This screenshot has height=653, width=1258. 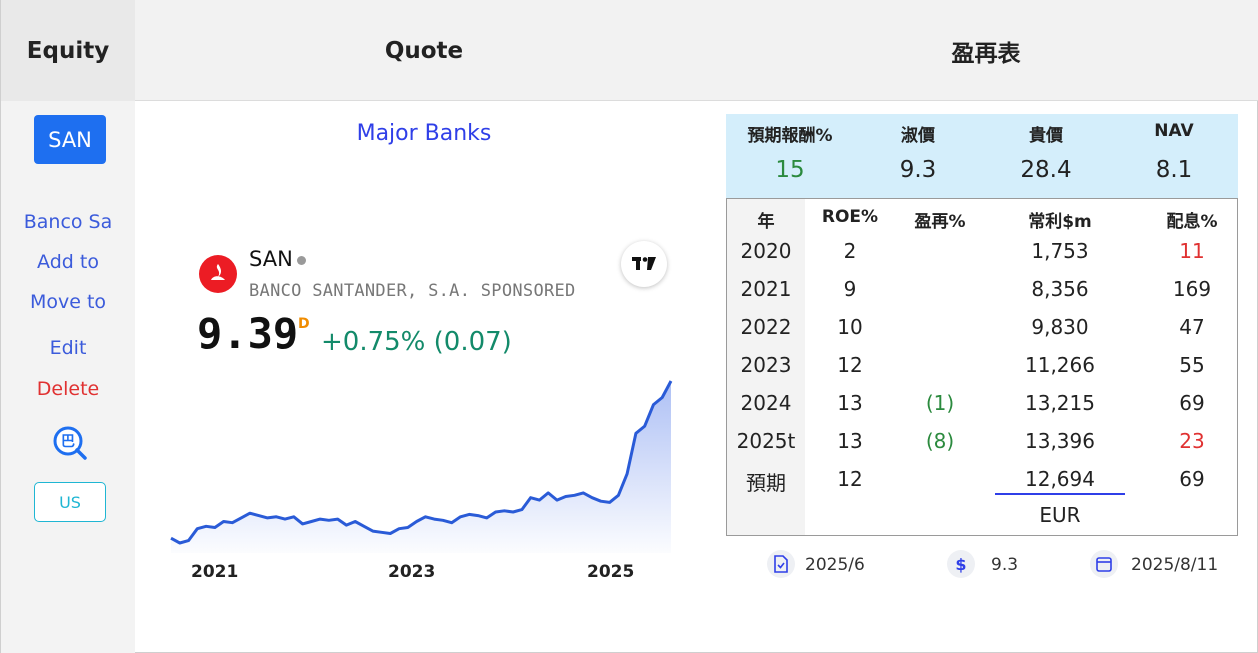 I want to click on table-cell-div: 169, so click(x=1192, y=289).